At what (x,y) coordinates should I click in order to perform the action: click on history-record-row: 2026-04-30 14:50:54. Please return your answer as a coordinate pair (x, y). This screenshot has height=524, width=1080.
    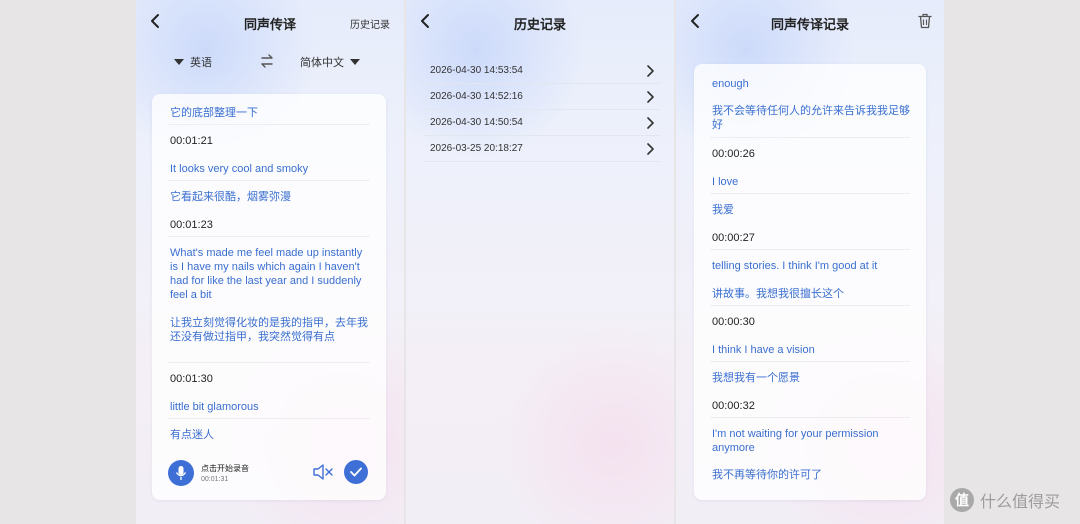
    Looking at the image, I should click on (542, 123).